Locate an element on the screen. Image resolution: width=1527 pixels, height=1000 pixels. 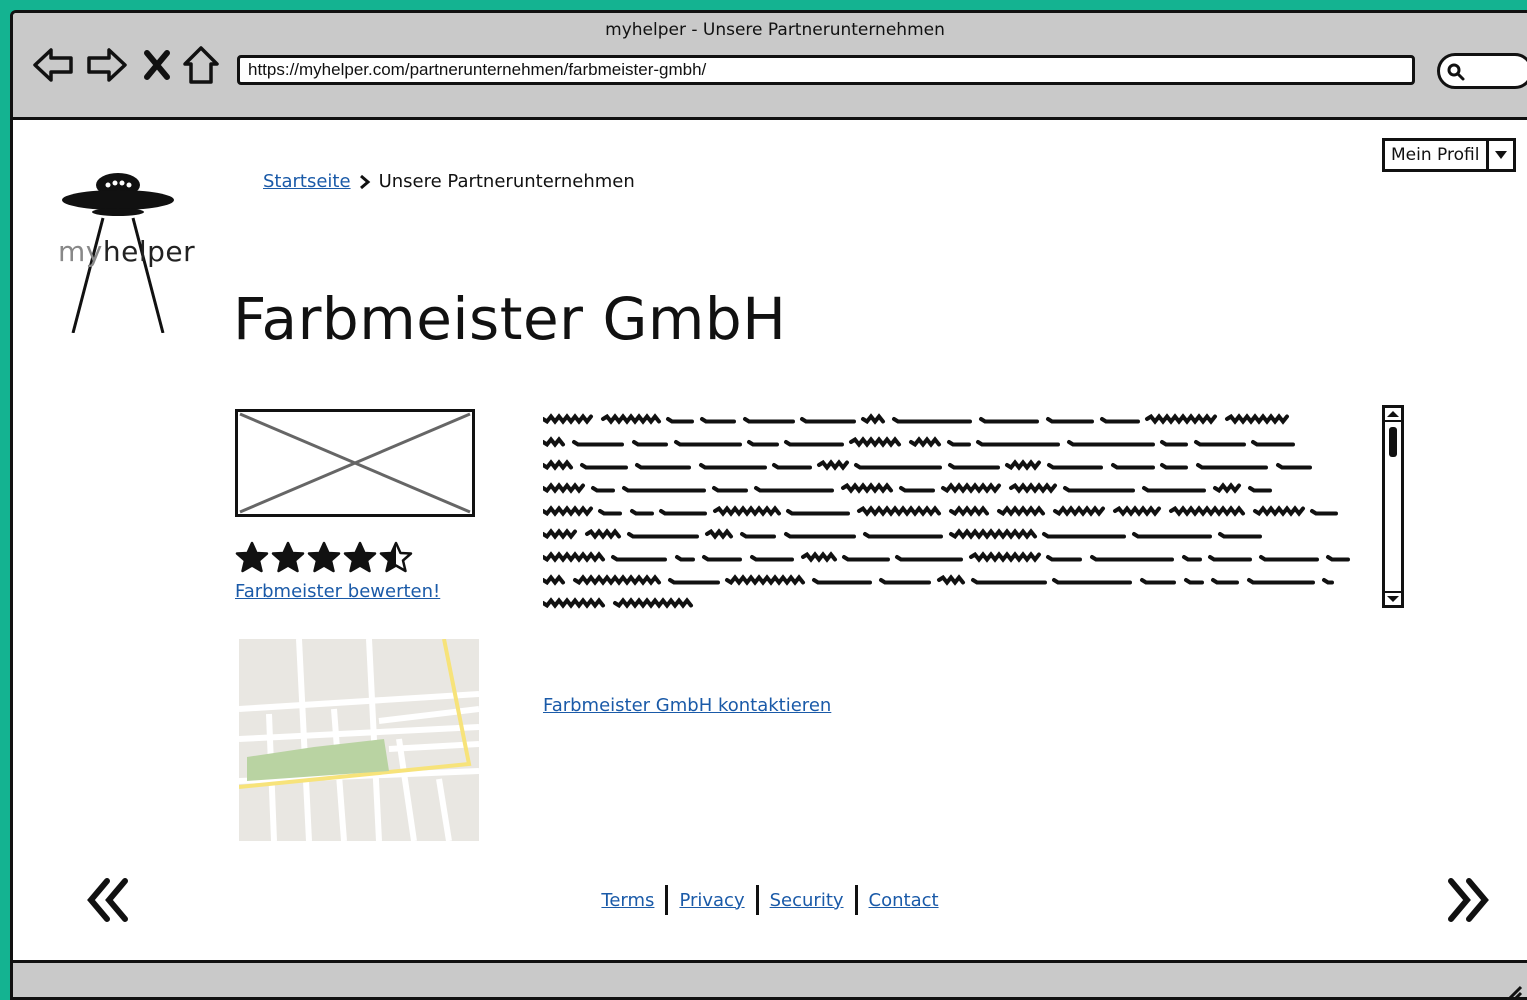
logo-prefix: my is located at coordinates (80, 251).